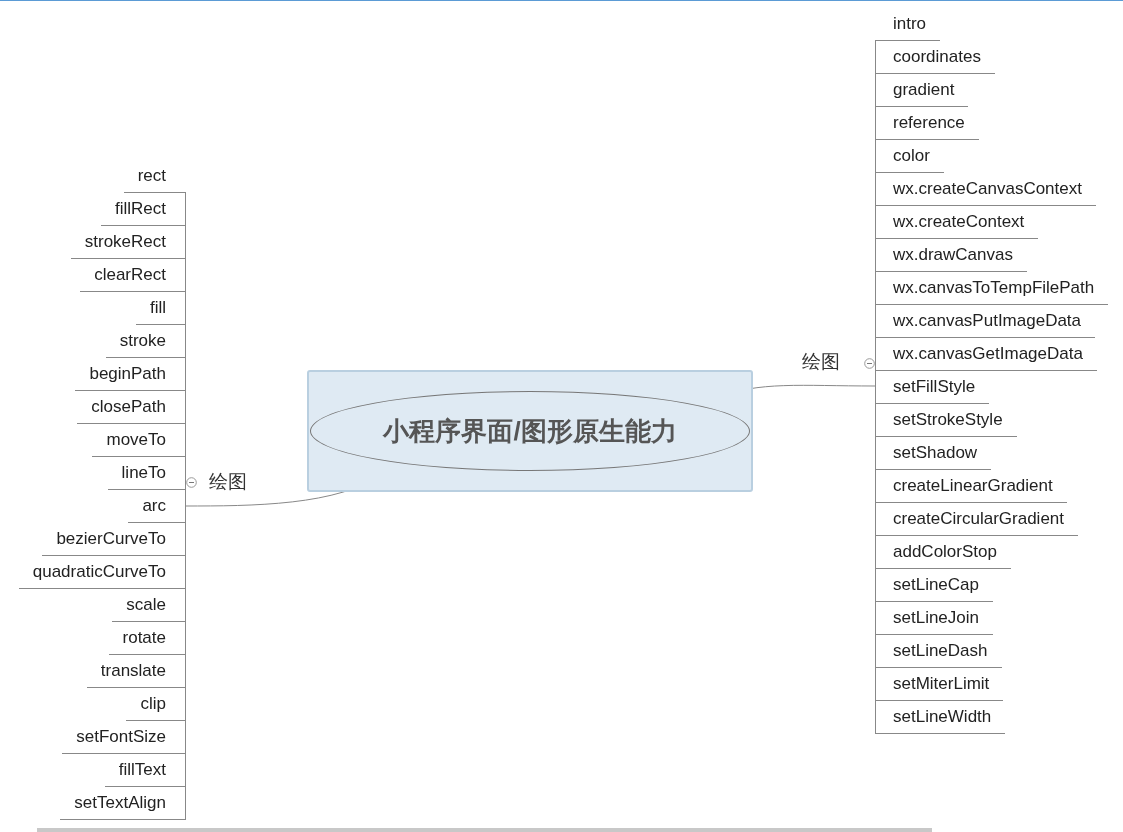 The image size is (1123, 832). What do you see at coordinates (160, 308) in the screenshot?
I see `subtopic-node: fill` at bounding box center [160, 308].